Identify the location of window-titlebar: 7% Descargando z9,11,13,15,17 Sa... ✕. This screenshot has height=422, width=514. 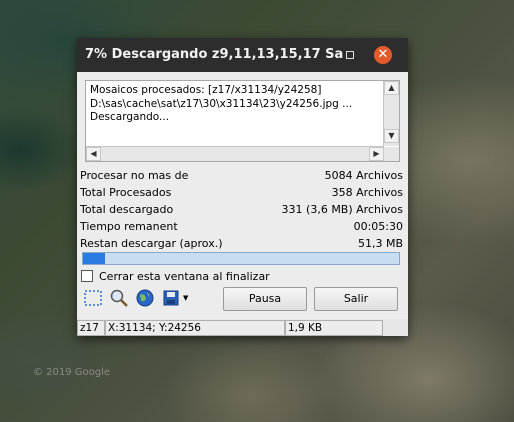
(242, 55).